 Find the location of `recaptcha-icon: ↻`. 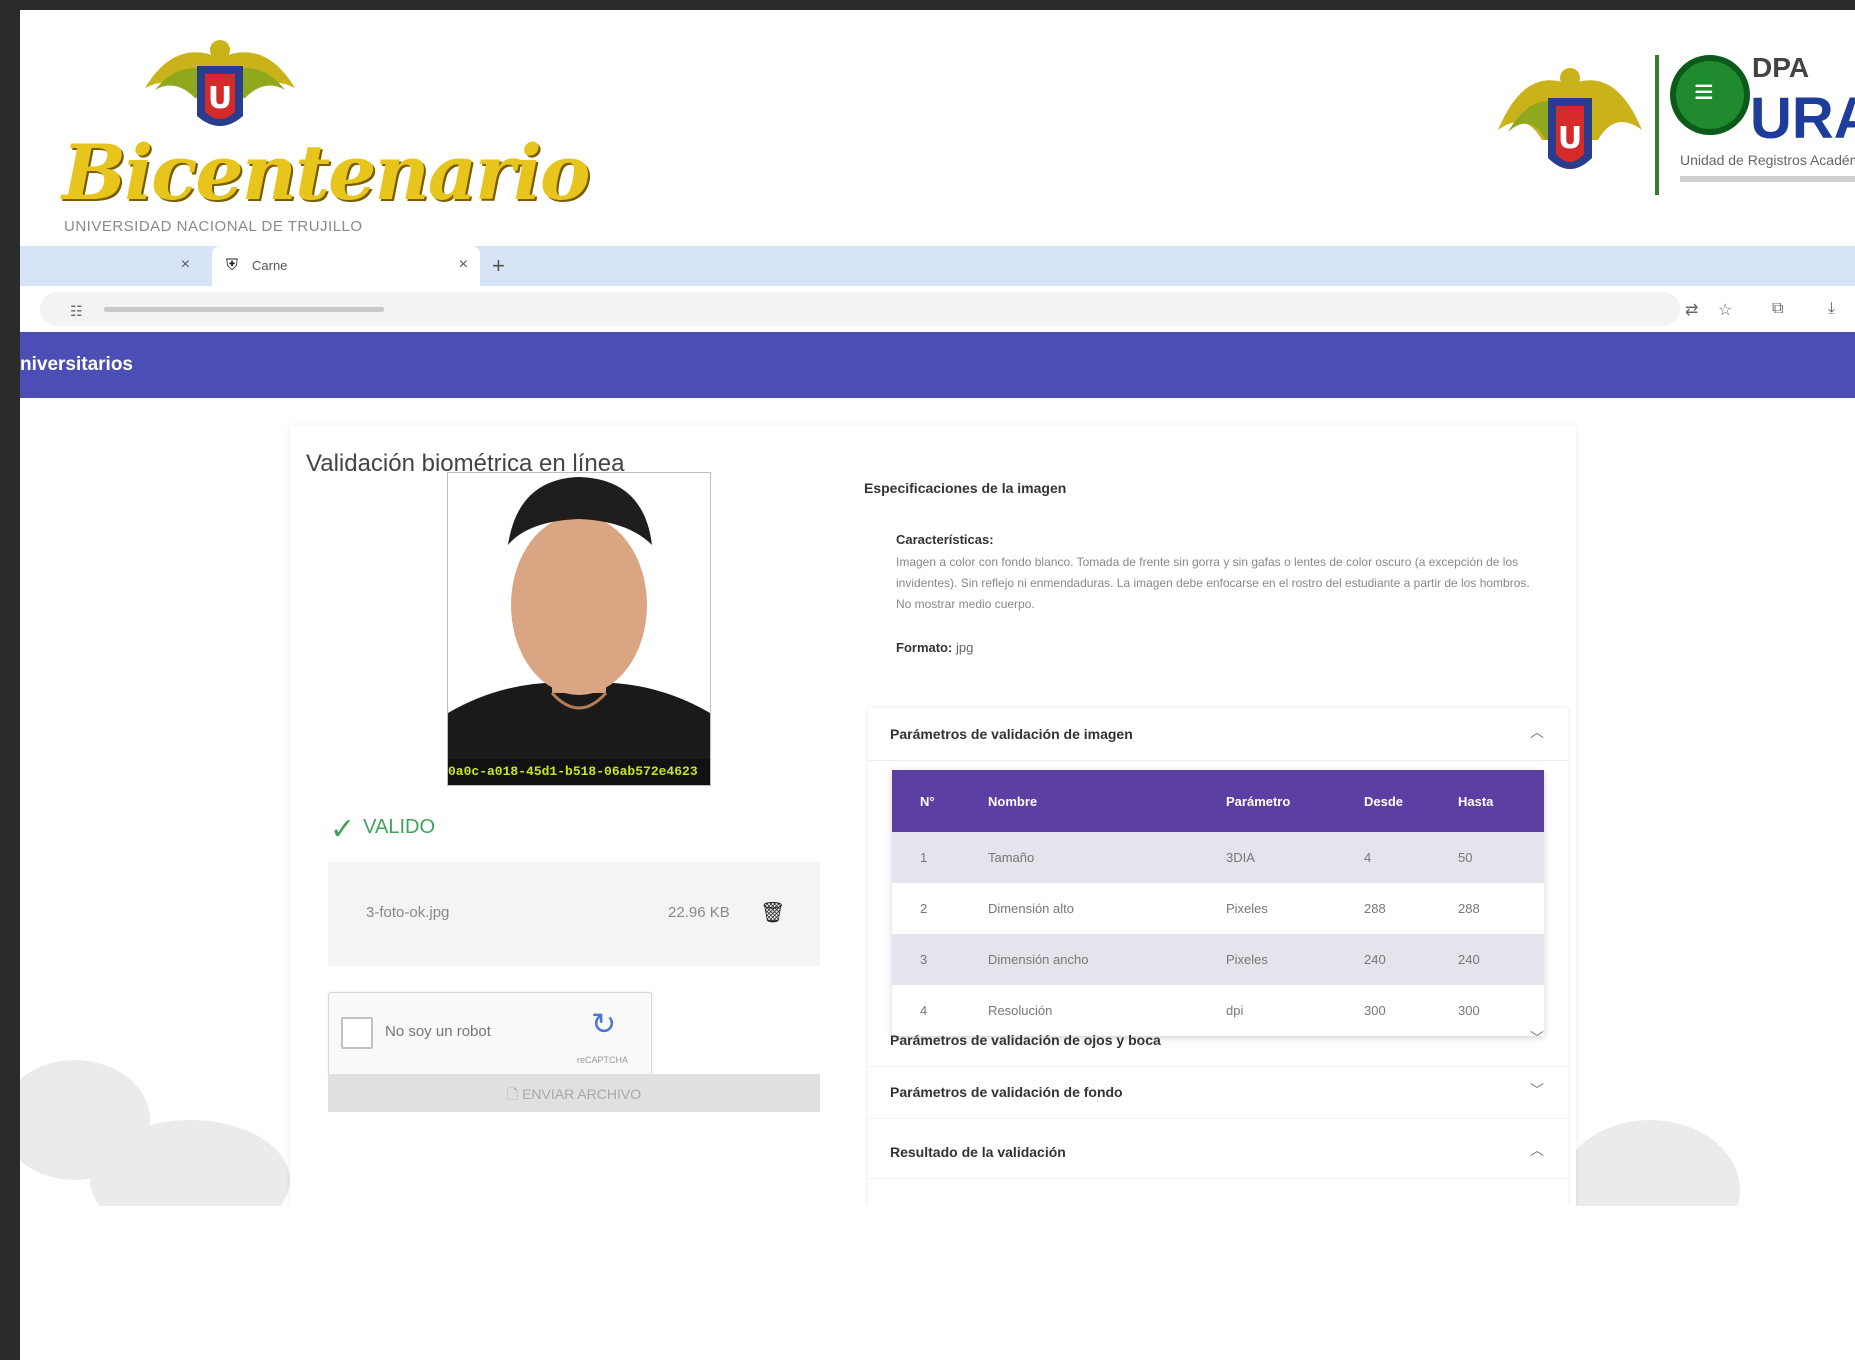

recaptcha-icon: ↻ is located at coordinates (604, 1024).